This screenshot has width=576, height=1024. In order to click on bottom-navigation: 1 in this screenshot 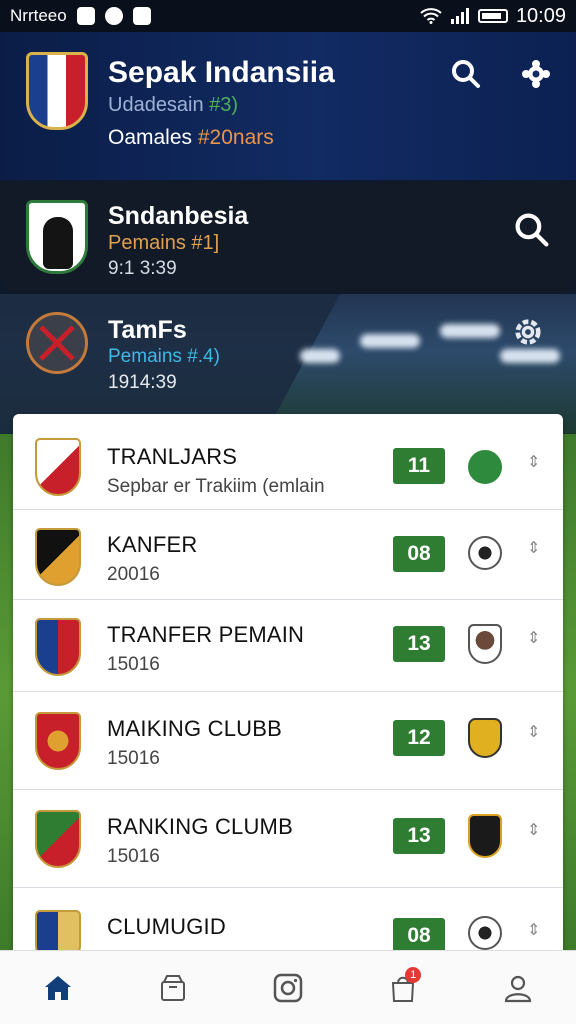, I will do `click(288, 987)`.